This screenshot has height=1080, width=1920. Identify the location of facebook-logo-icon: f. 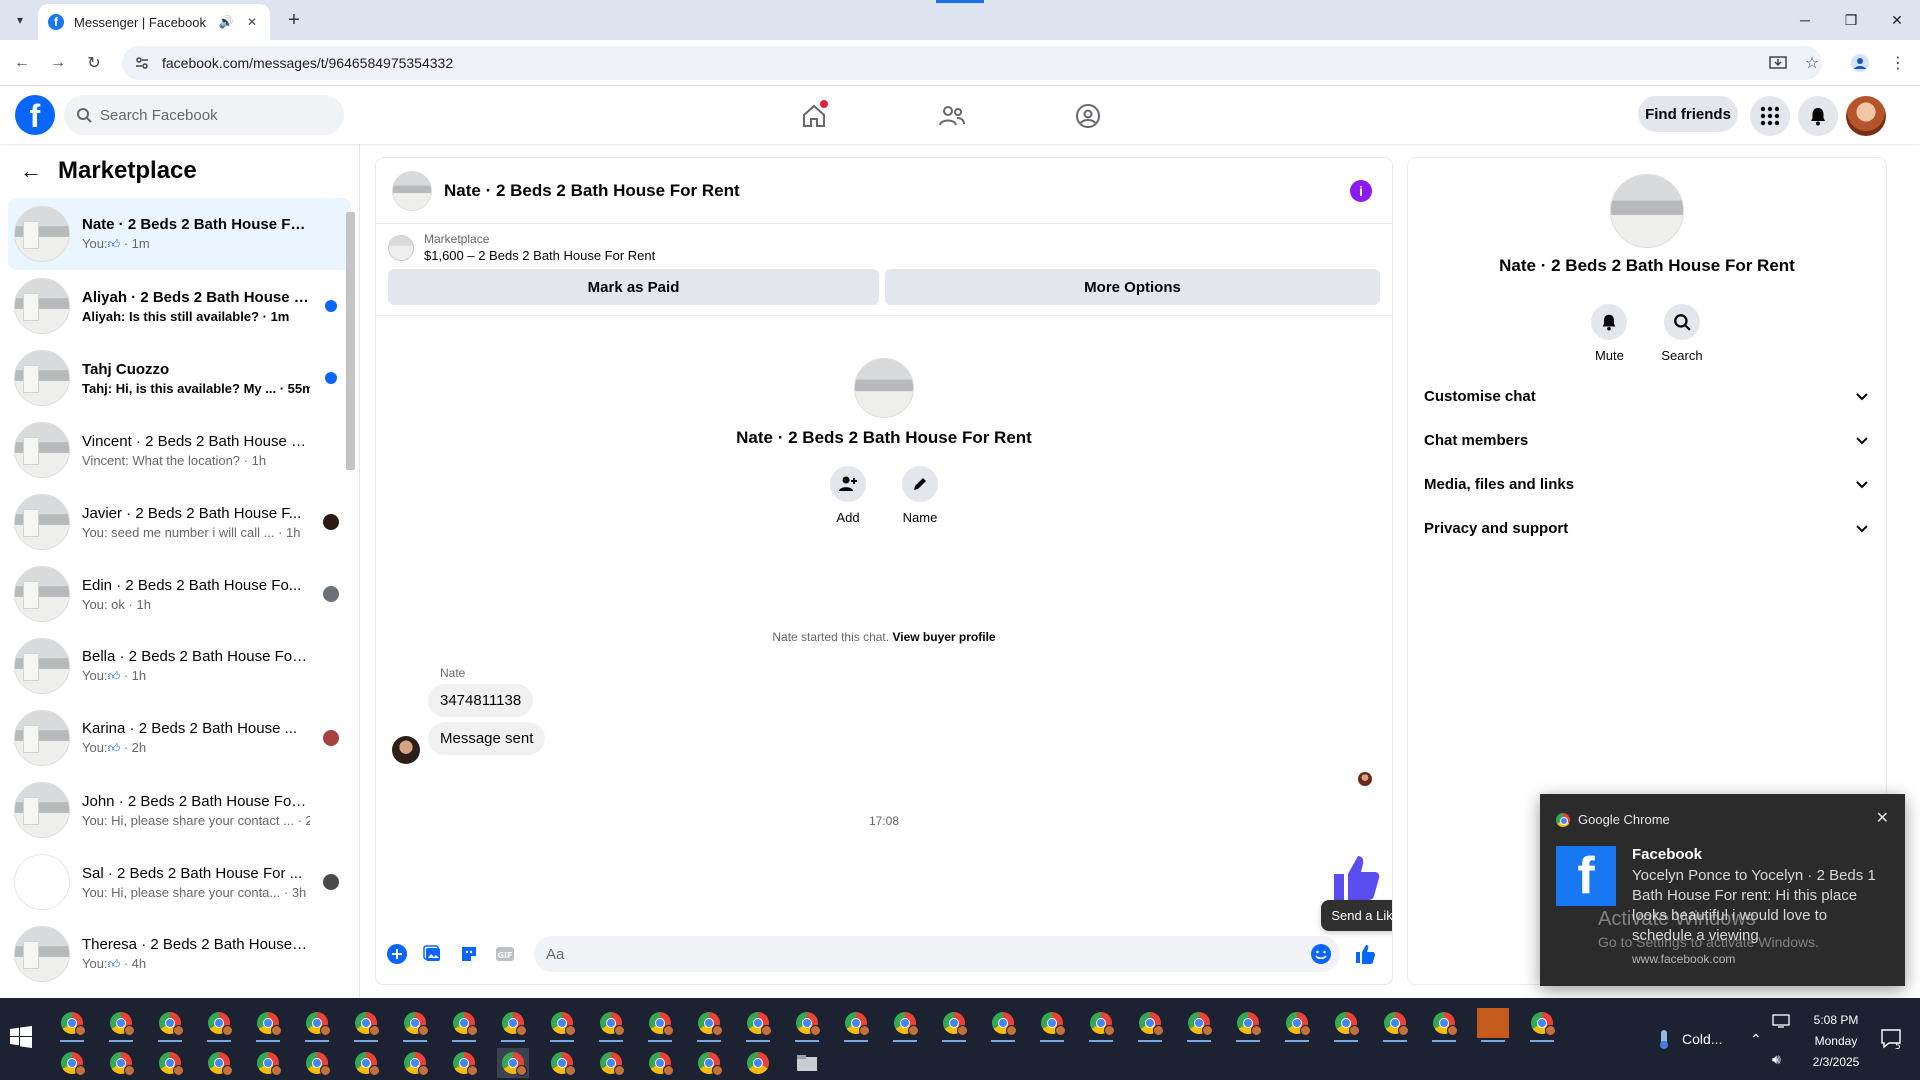
(35, 115).